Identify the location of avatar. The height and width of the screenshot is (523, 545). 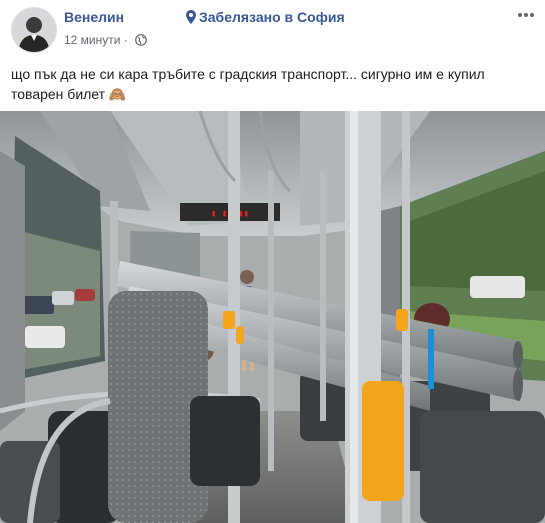
(34, 30).